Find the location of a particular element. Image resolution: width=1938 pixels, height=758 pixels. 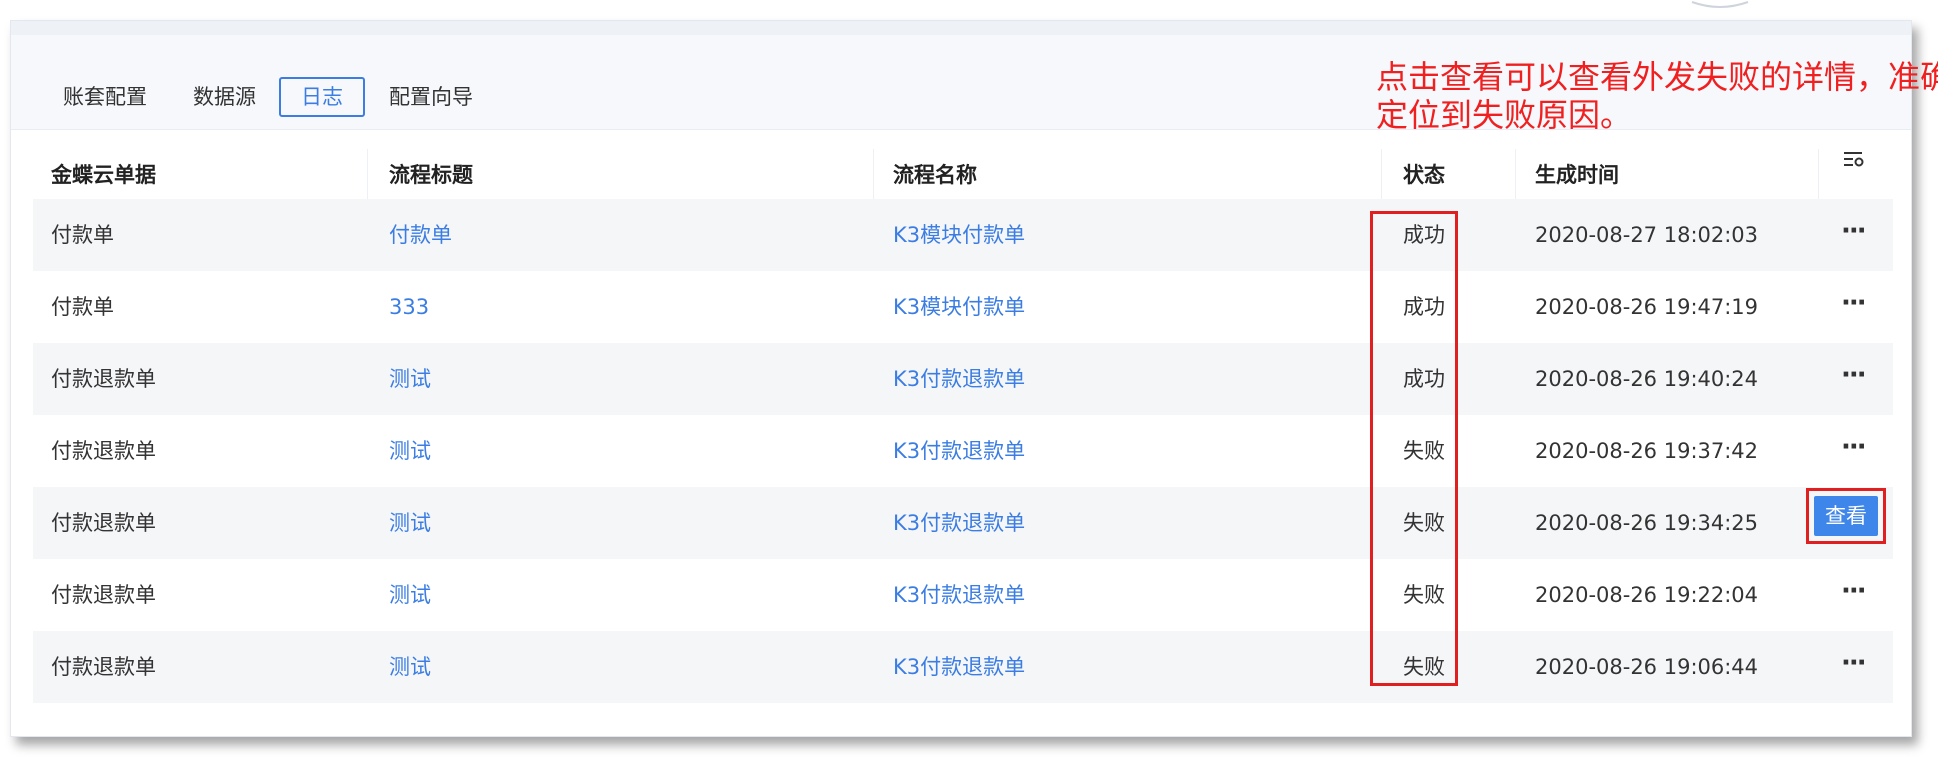

cell-time: 2020-08-26 19:06:44 is located at coordinates (1647, 667).